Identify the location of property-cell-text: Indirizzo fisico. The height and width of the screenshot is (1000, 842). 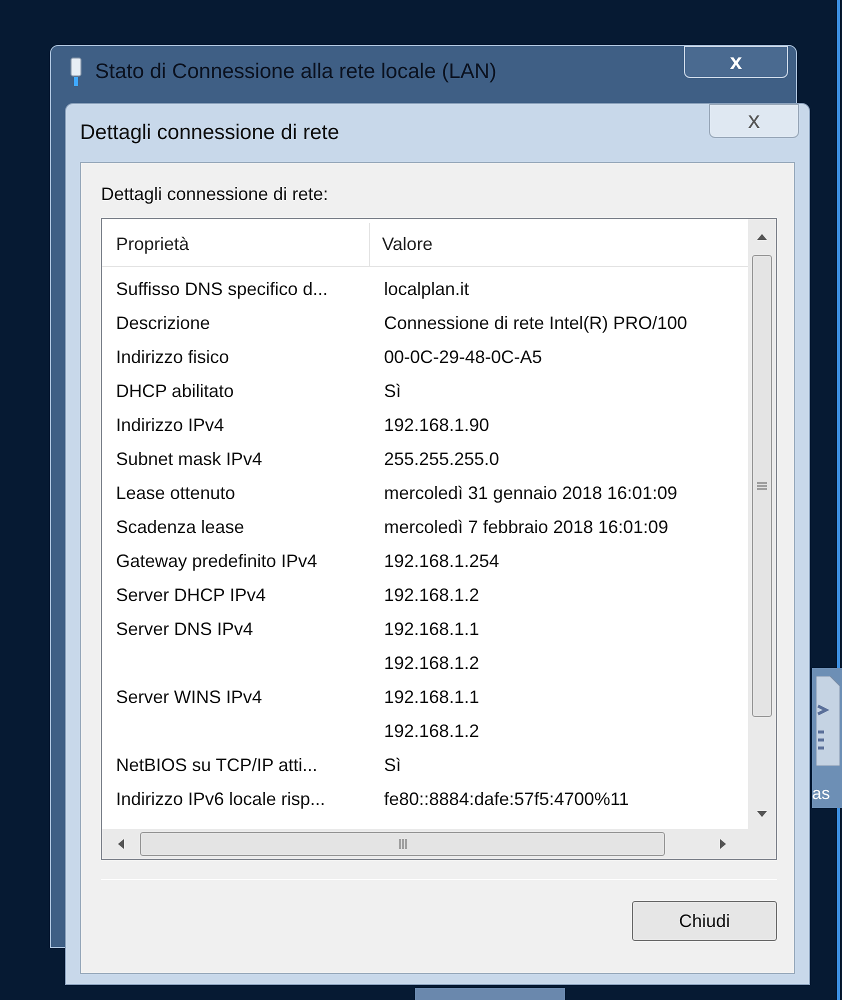
(172, 357).